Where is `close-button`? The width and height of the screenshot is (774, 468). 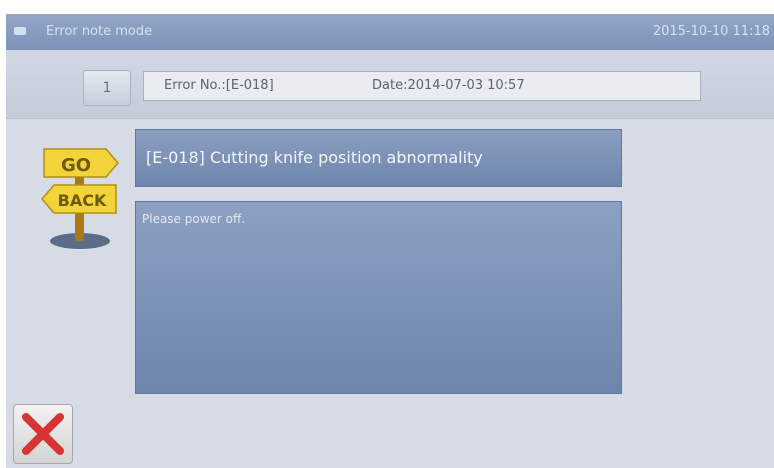 close-button is located at coordinates (43, 434).